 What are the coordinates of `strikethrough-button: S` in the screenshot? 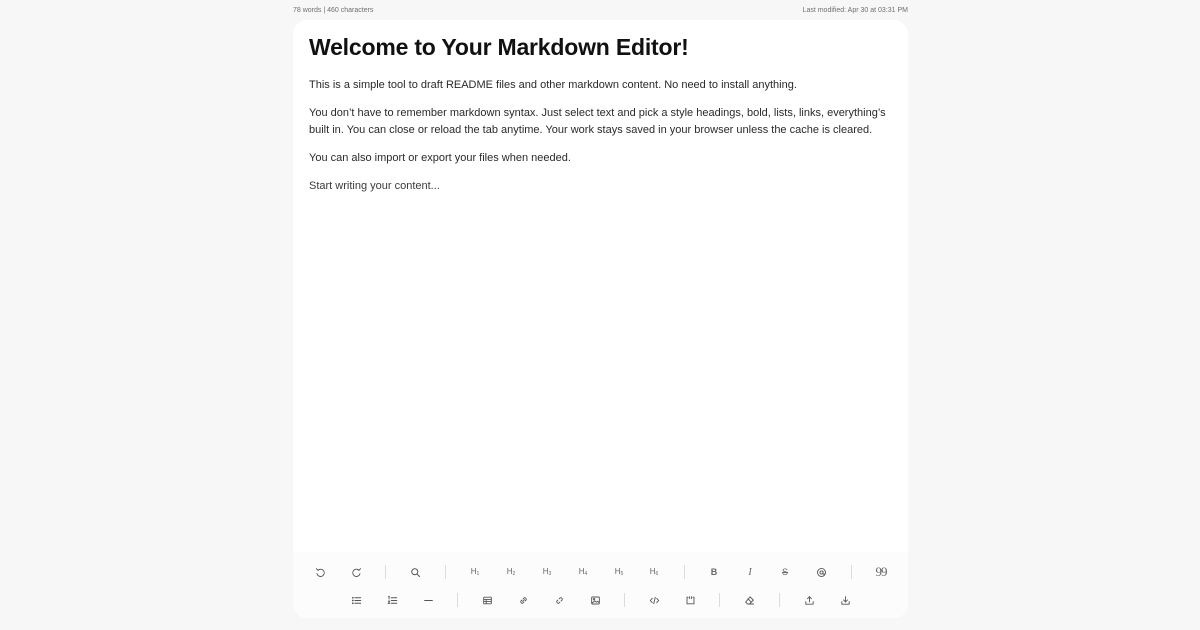 It's located at (785, 572).